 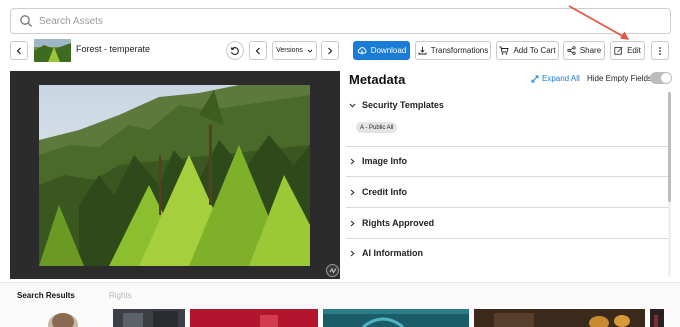 I want to click on history-icon, so click(x=234, y=50).